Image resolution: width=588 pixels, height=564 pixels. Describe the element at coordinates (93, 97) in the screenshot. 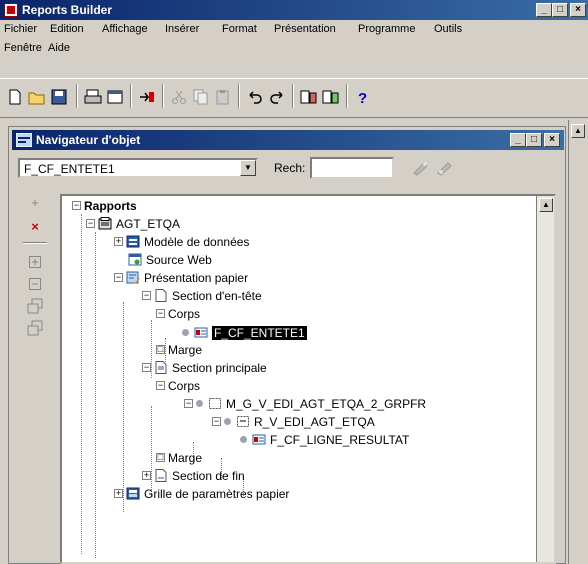

I see `print-icon` at that location.